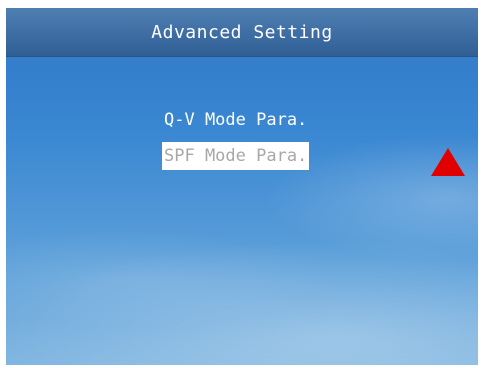 The height and width of the screenshot is (368, 485). I want to click on title-bar: Advanced Setting, so click(242, 32).